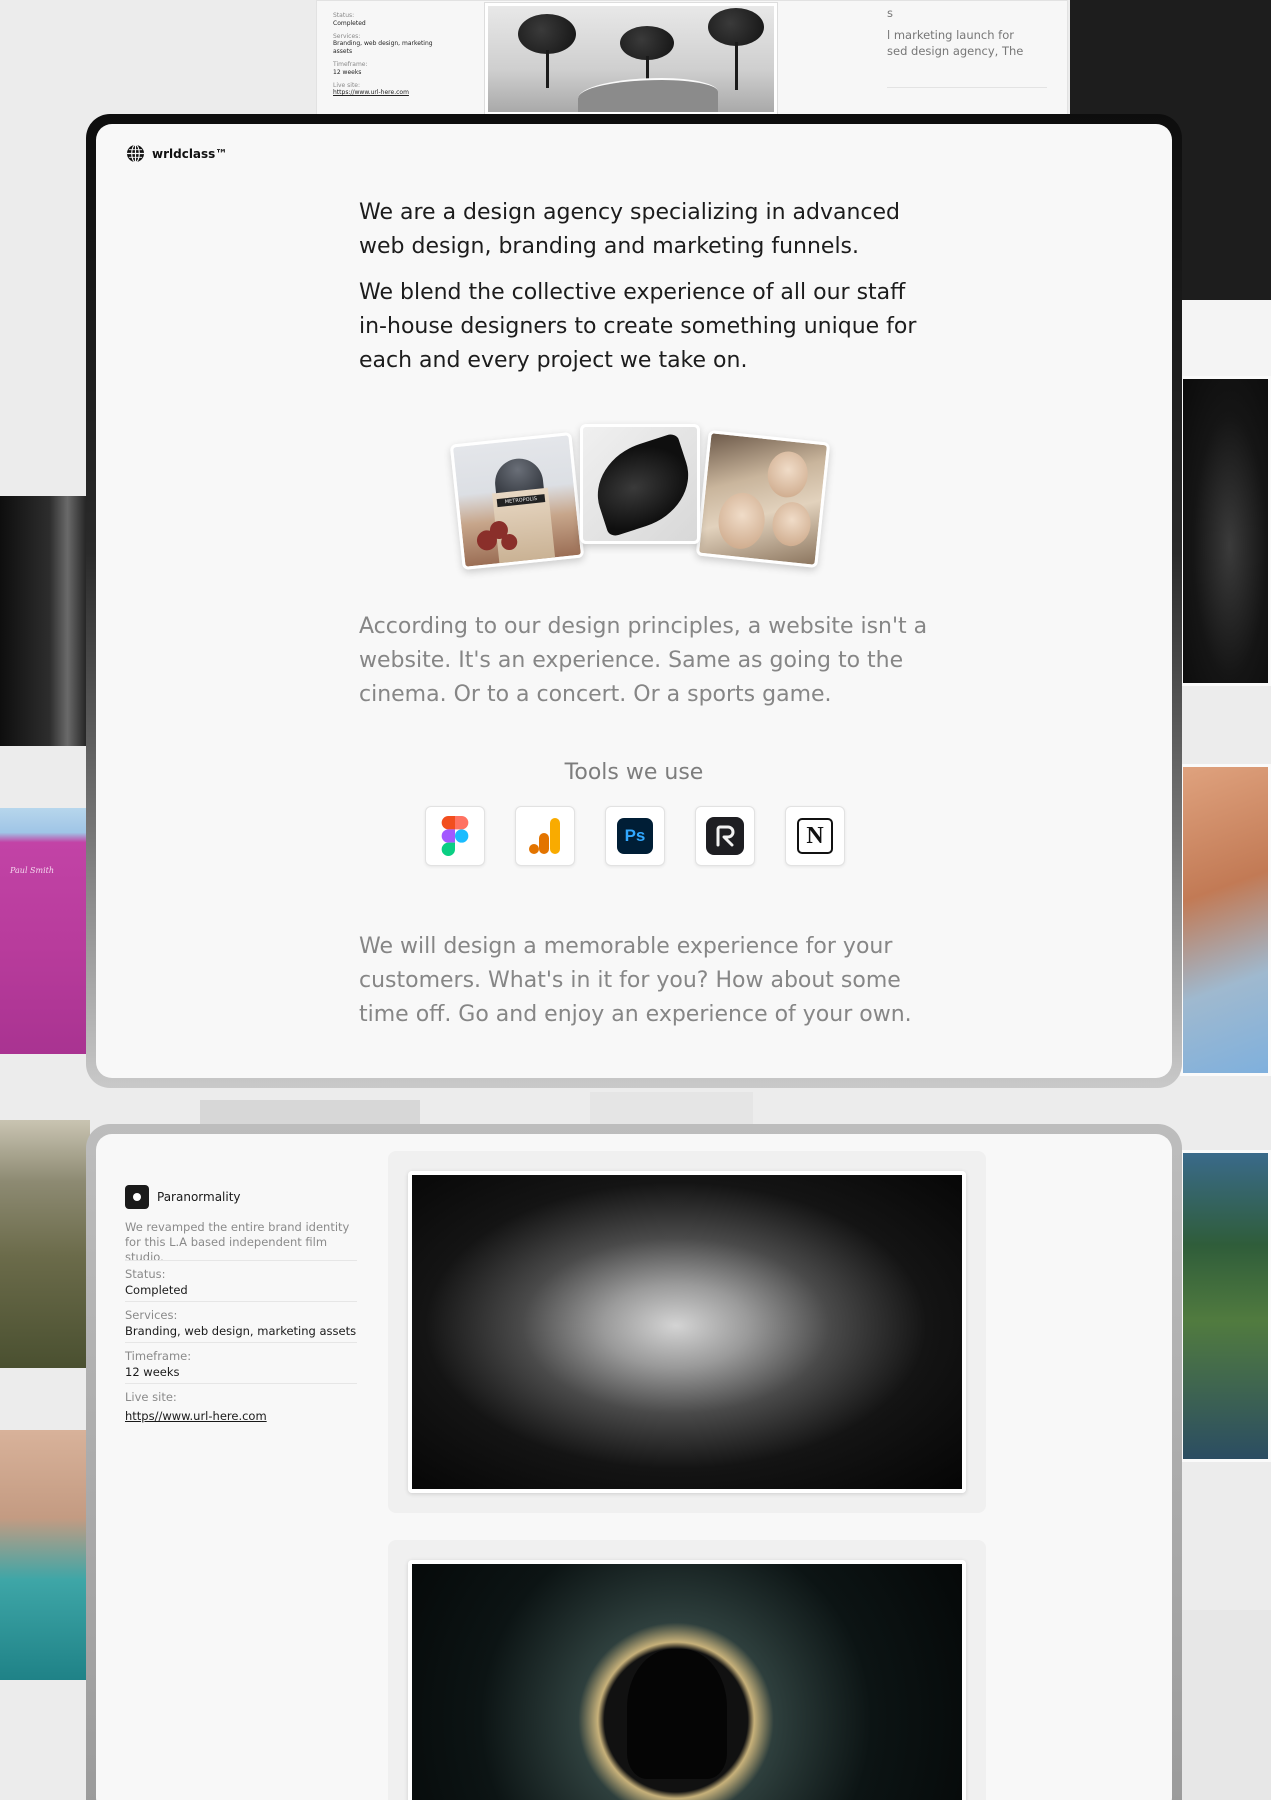 The width and height of the screenshot is (1271, 1800). I want to click on meta-label: Services:, so click(151, 1315).